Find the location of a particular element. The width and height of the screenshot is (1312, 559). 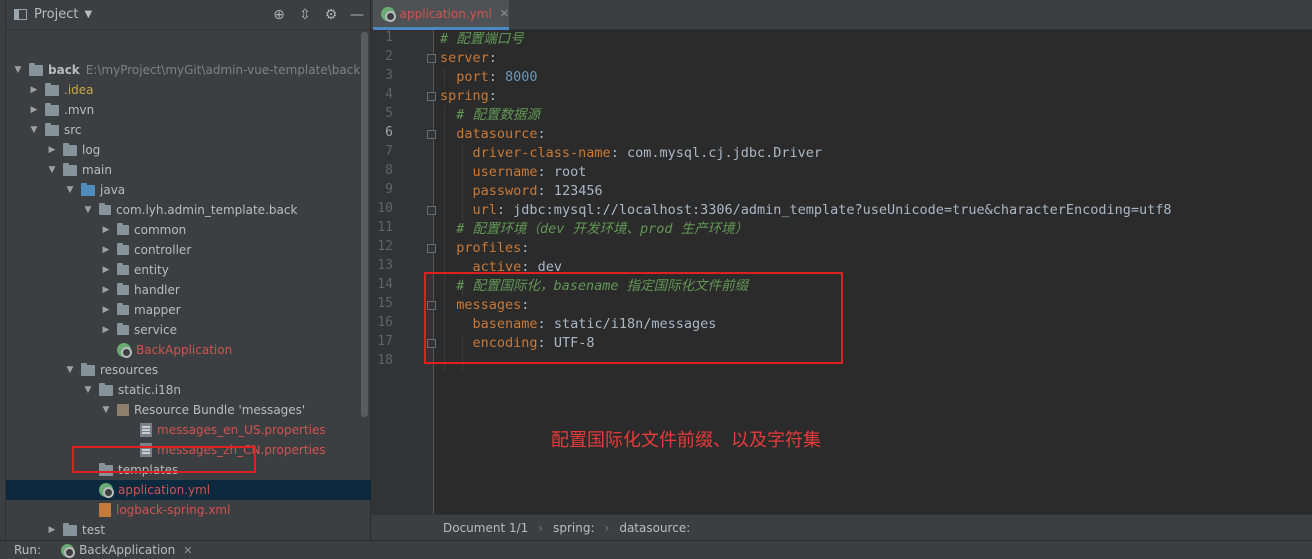

tree-item-messages-en-us: messages_en_US.properties is located at coordinates (188, 430).